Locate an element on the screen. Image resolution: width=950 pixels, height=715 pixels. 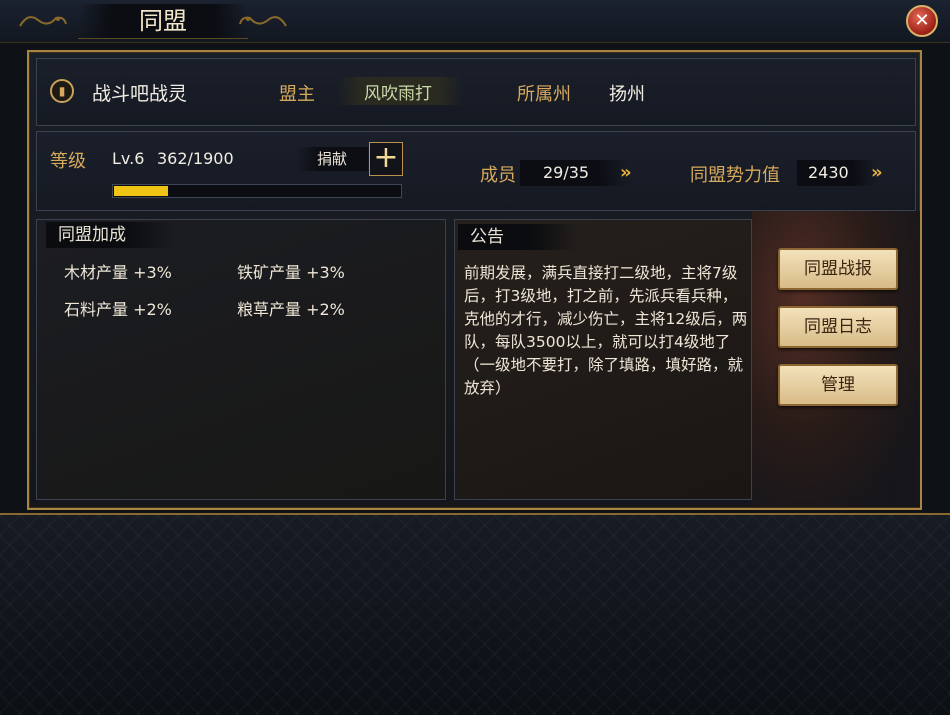
alliance-log-button: 同盟日志 is located at coordinates (838, 327).